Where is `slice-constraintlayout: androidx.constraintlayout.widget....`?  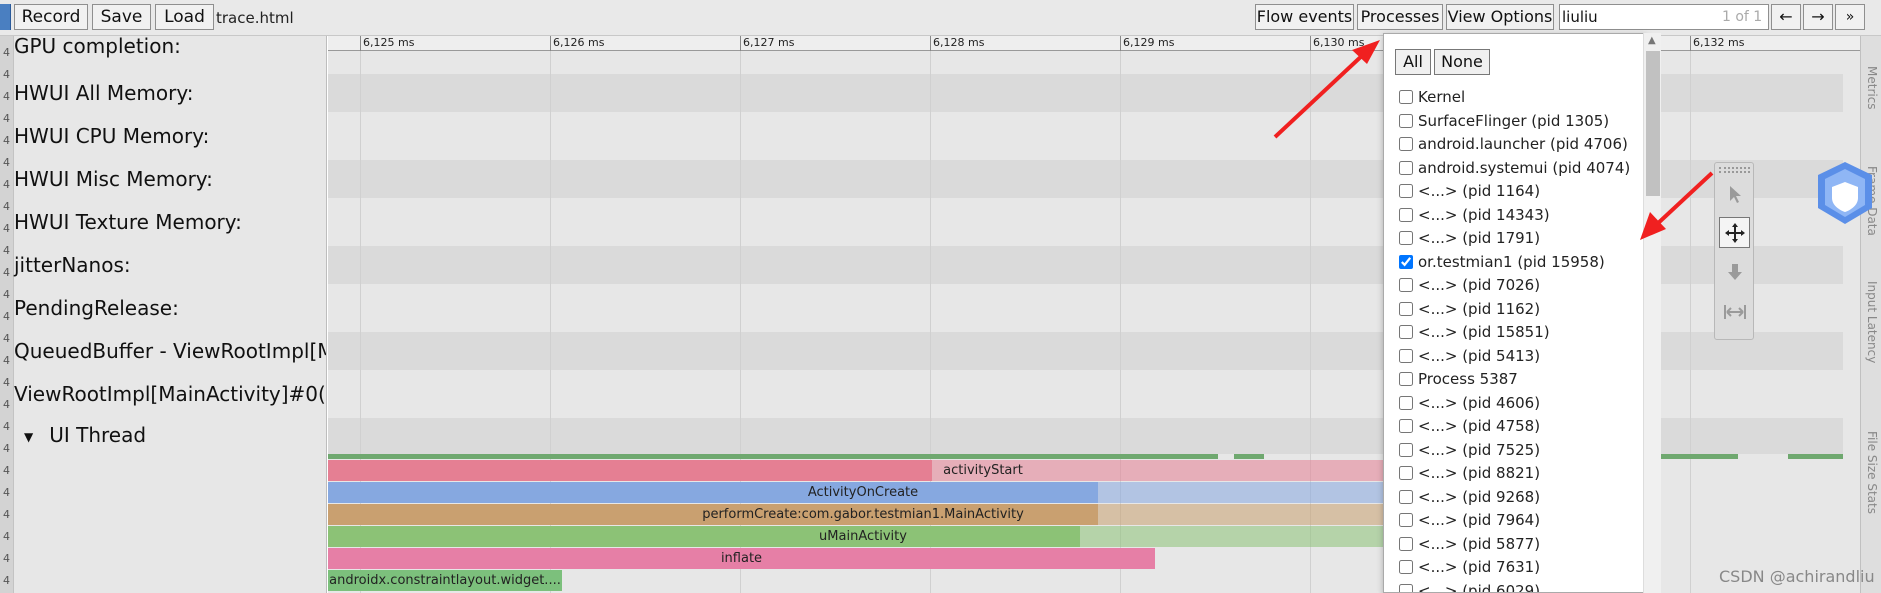
slice-constraintlayout: androidx.constraintlayout.widget.... is located at coordinates (445, 580).